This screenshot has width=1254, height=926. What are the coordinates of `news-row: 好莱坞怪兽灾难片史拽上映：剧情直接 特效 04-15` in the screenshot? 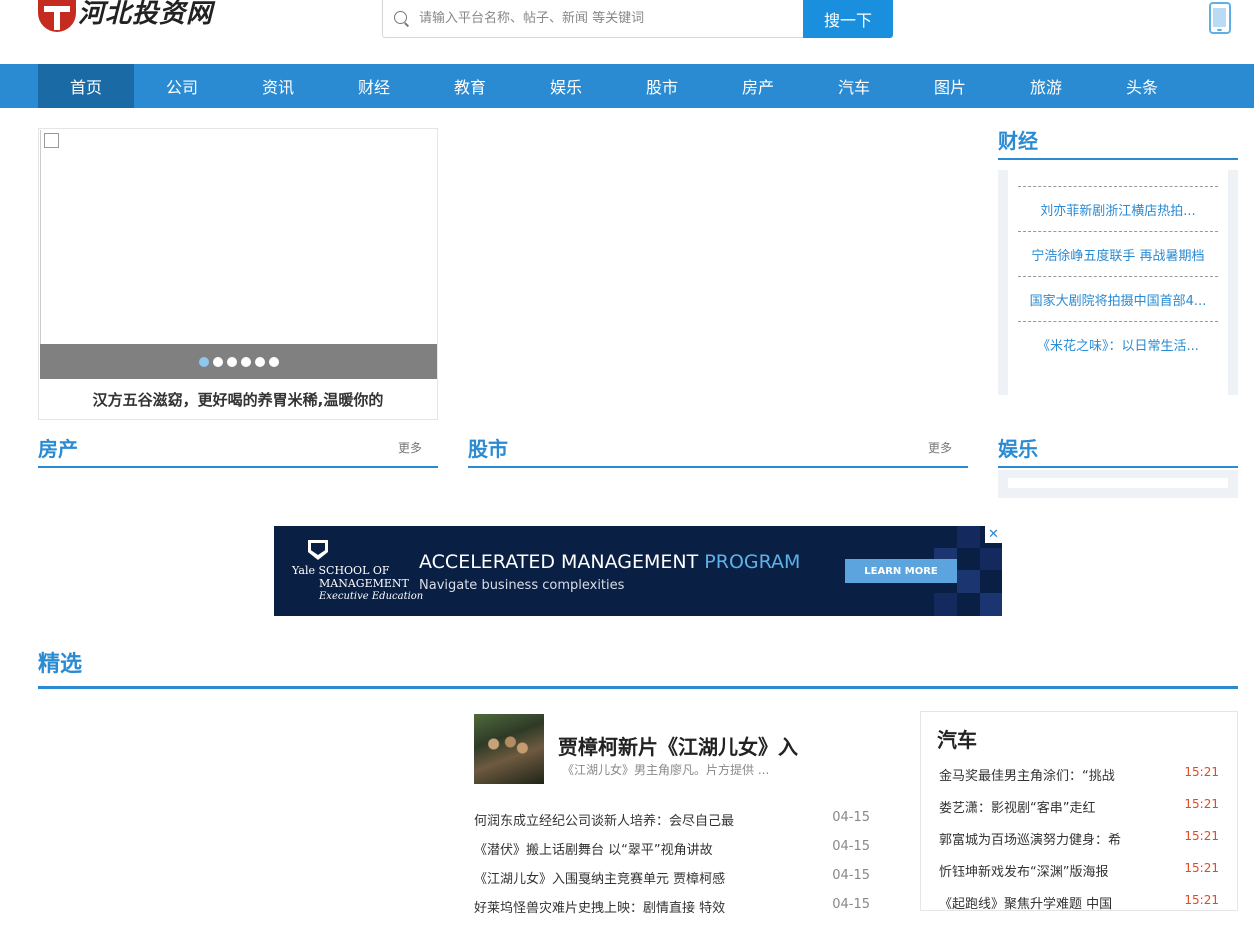 It's located at (672, 911).